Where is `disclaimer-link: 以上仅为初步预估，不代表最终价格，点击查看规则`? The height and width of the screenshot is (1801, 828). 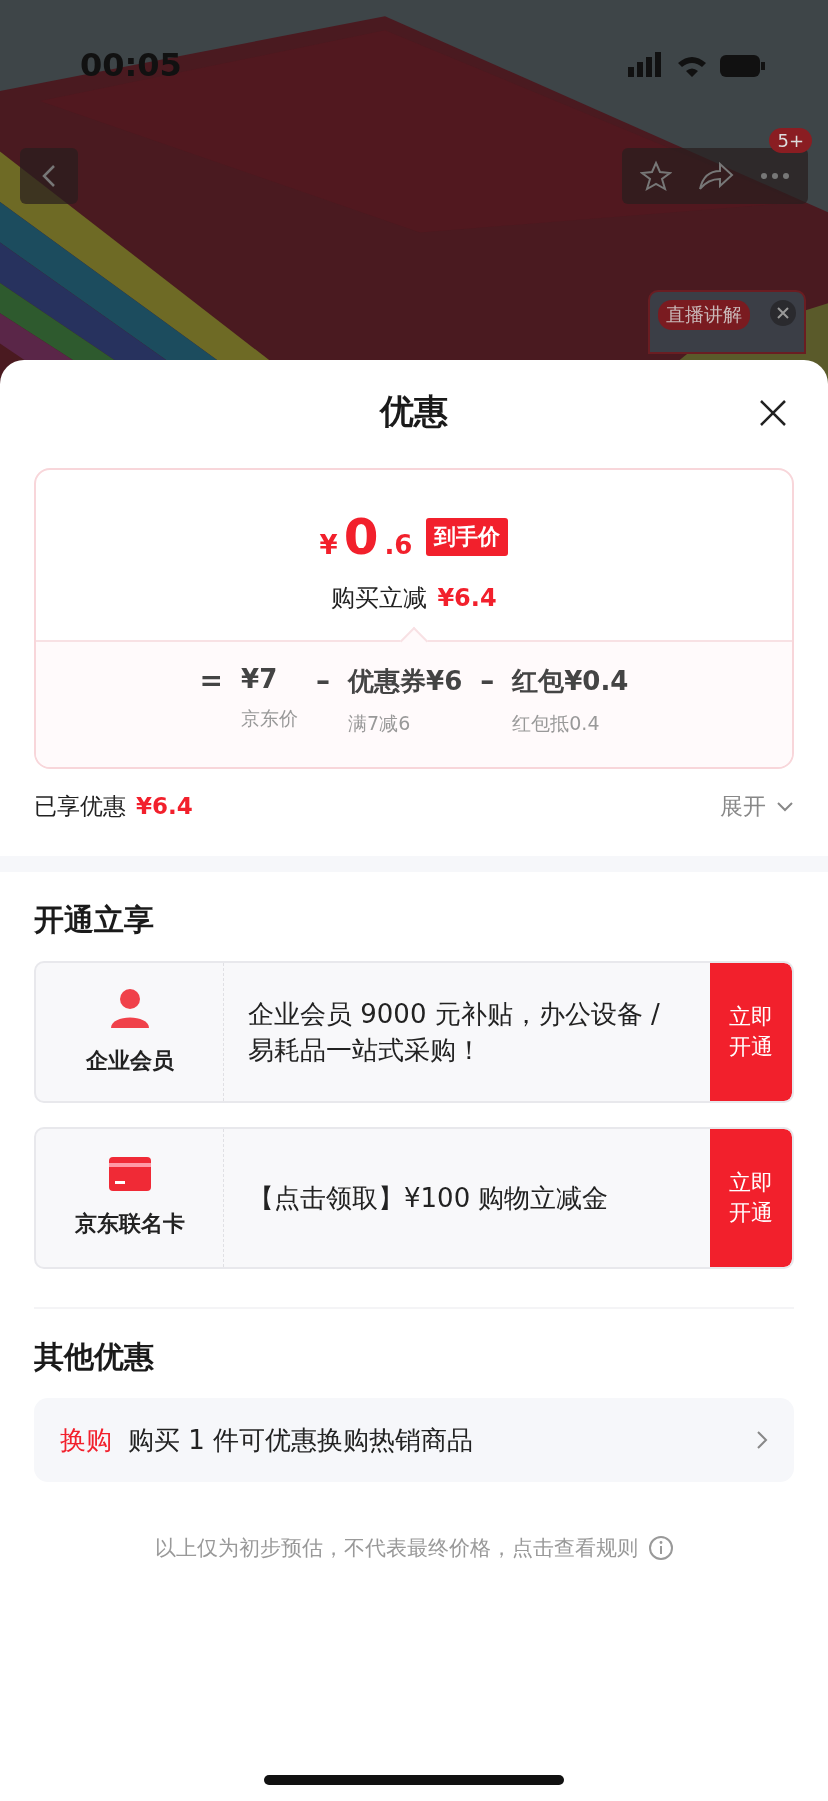 disclaimer-link: 以上仅为初步预估，不代表最终价格，点击查看规则 is located at coordinates (396, 1548).